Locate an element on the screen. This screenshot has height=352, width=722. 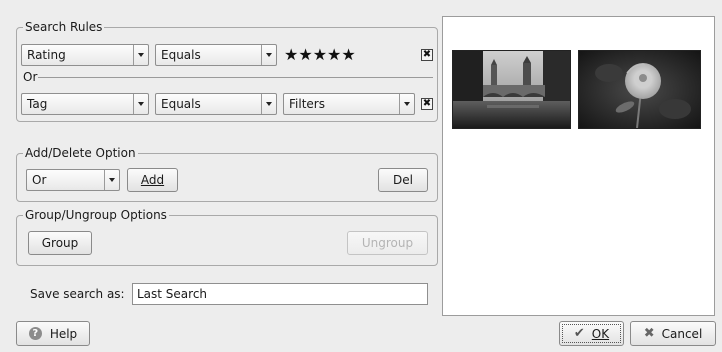
add-delete-legend: Add/Delete Option is located at coordinates (80, 153).